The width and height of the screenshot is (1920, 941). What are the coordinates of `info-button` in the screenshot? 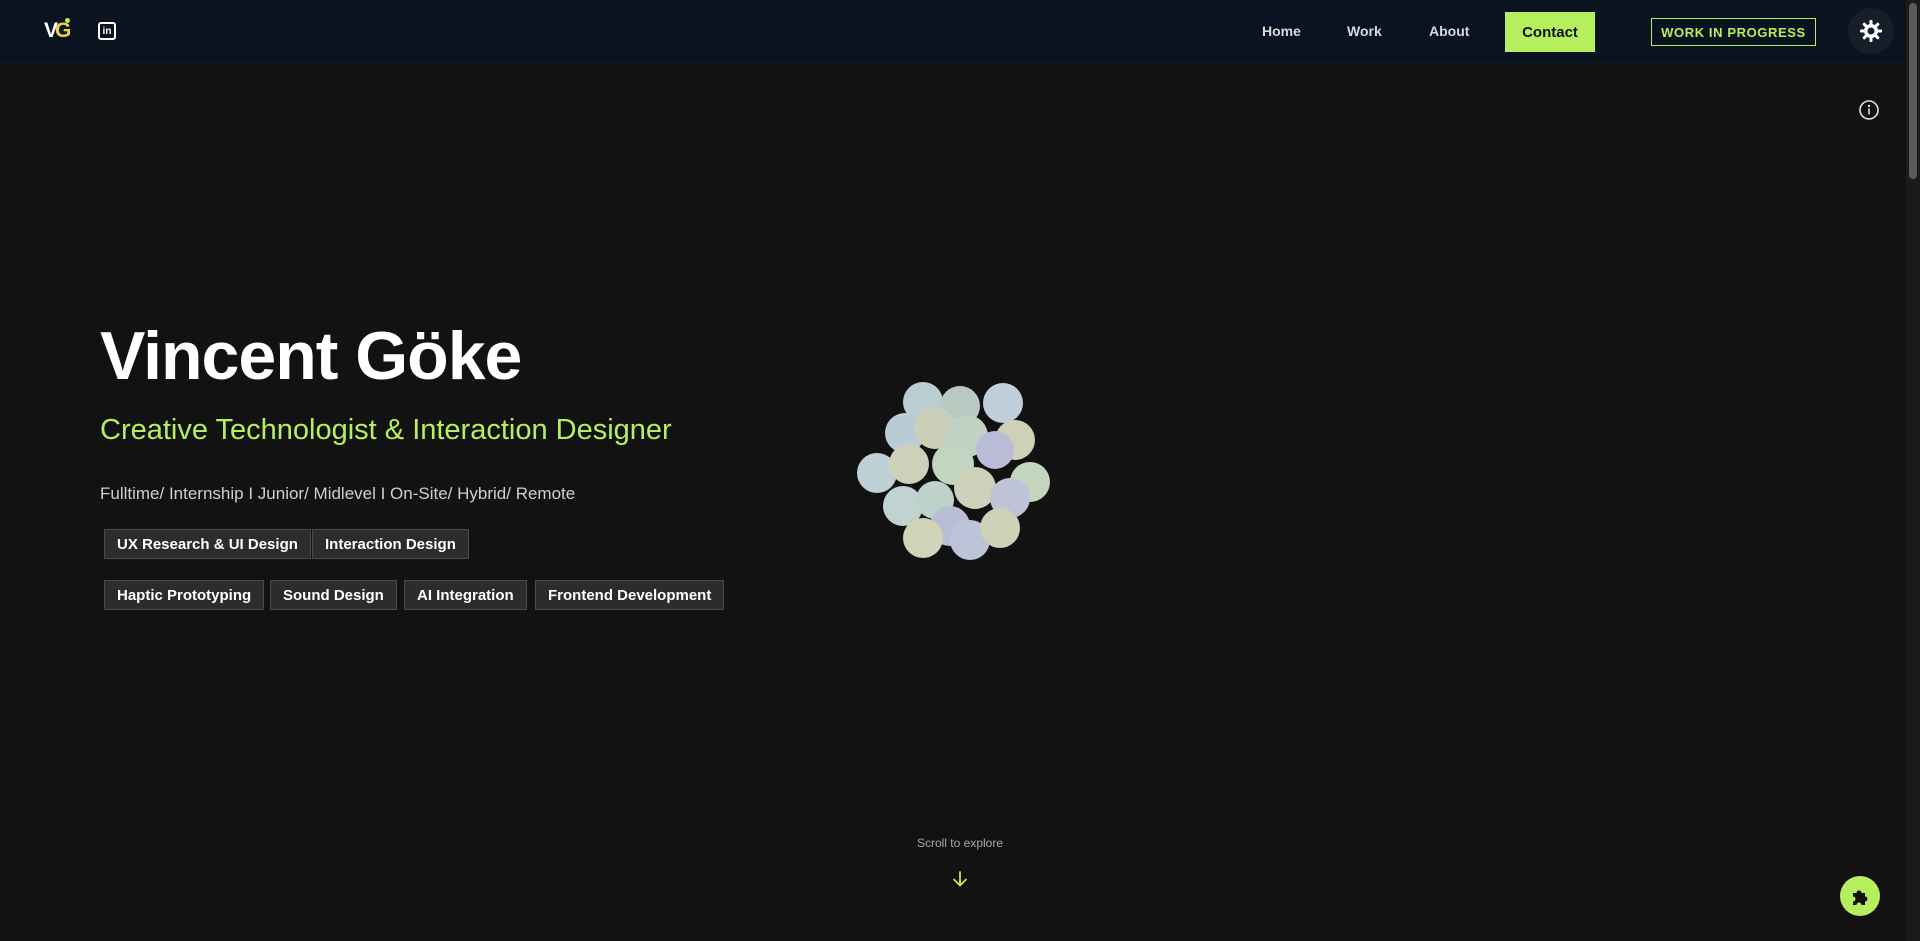 It's located at (1869, 110).